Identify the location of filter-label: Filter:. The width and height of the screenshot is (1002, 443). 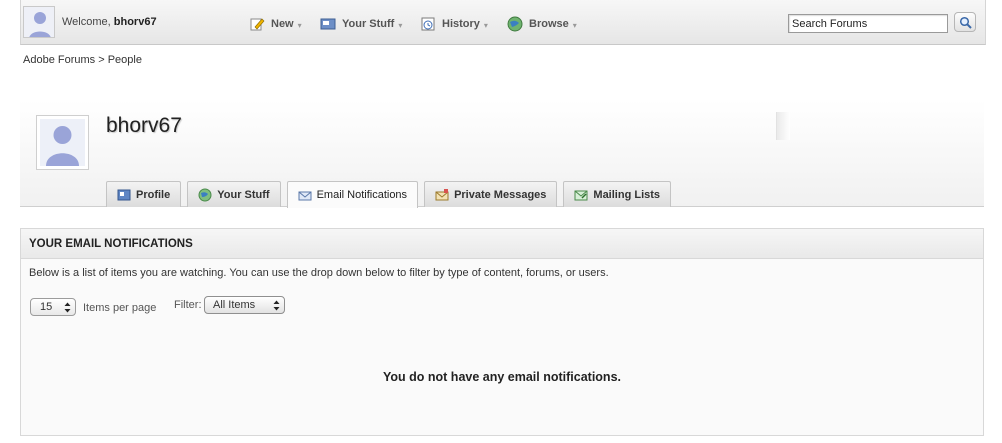
(188, 305).